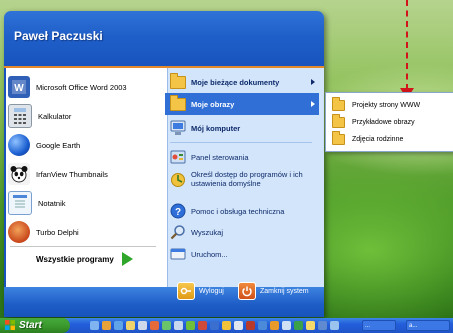 Image resolution: width=453 pixels, height=333 pixels. What do you see at coordinates (178, 103) in the screenshot?
I see `pictures-folder-icon` at bounding box center [178, 103].